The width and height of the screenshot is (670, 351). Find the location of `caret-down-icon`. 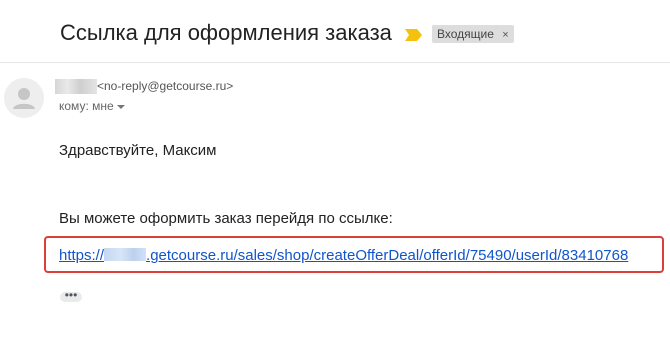

caret-down-icon is located at coordinates (120, 106).